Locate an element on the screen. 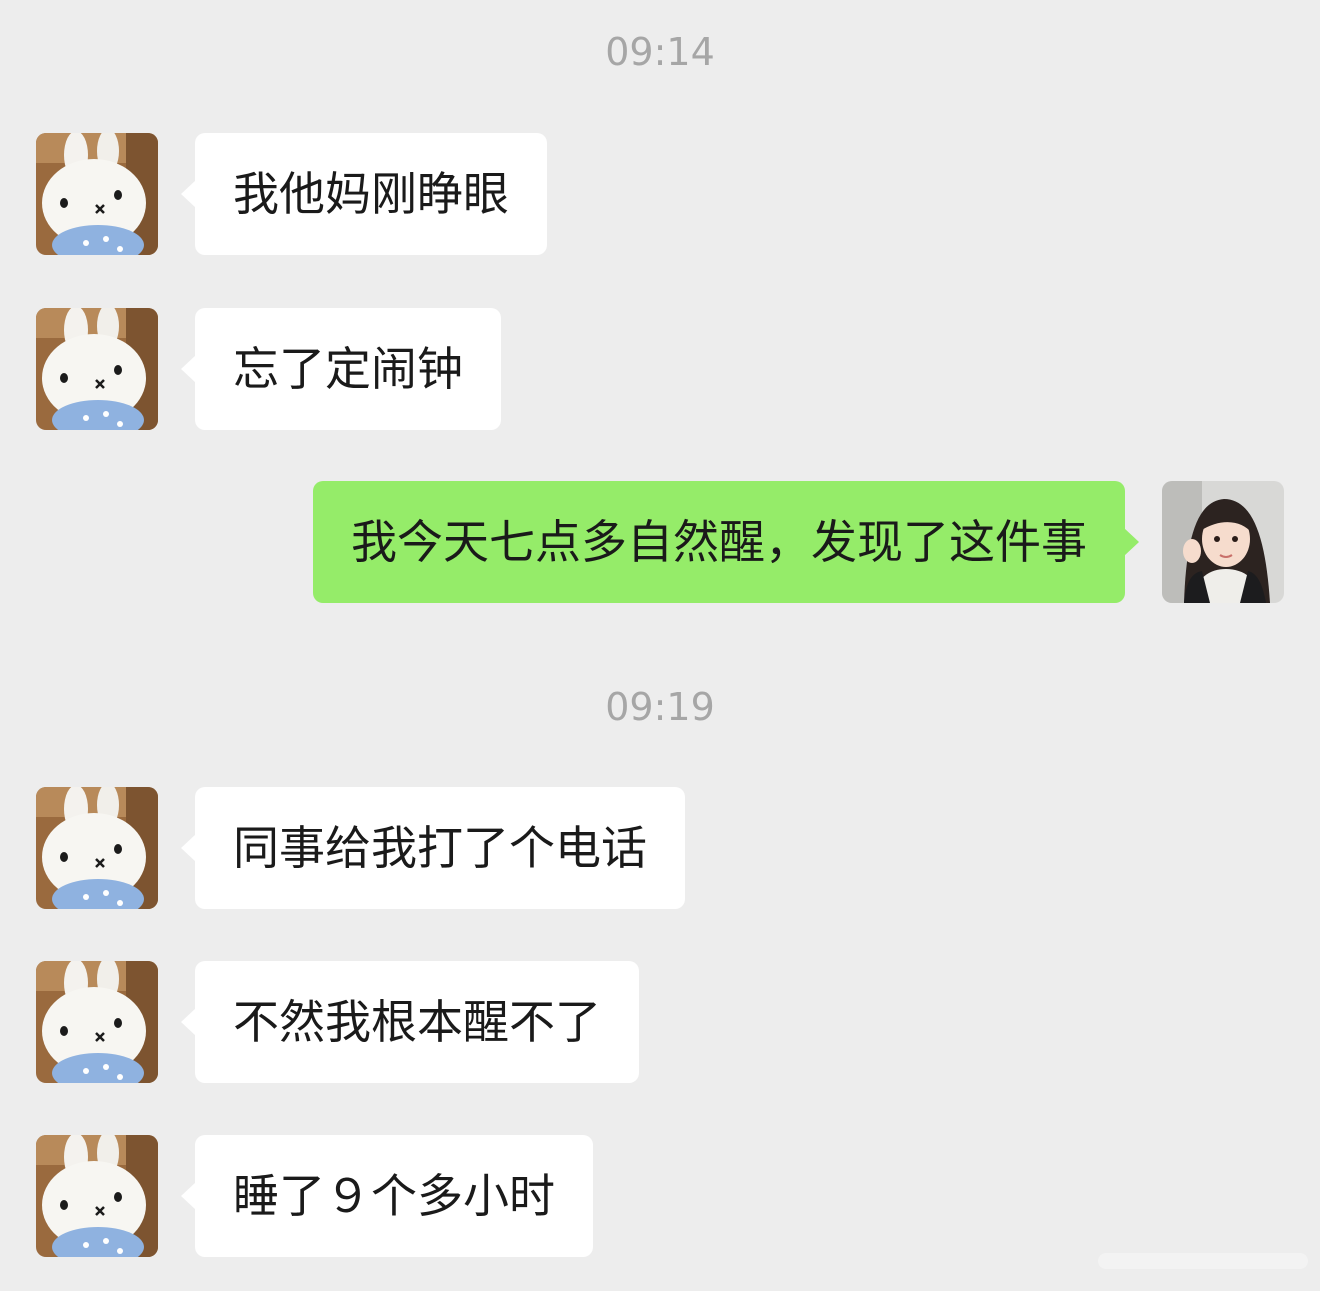 This screenshot has height=1291, width=1320. message-text: 睡了９个多小时 is located at coordinates (394, 1196).